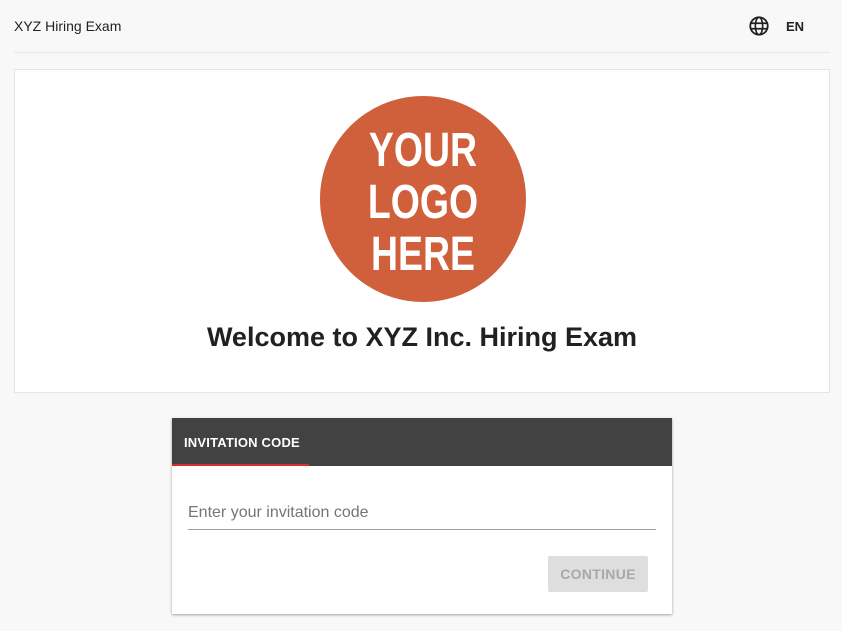  Describe the element at coordinates (422, 442) in the screenshot. I see `card-tab-bar: INVITATION CODE` at that location.